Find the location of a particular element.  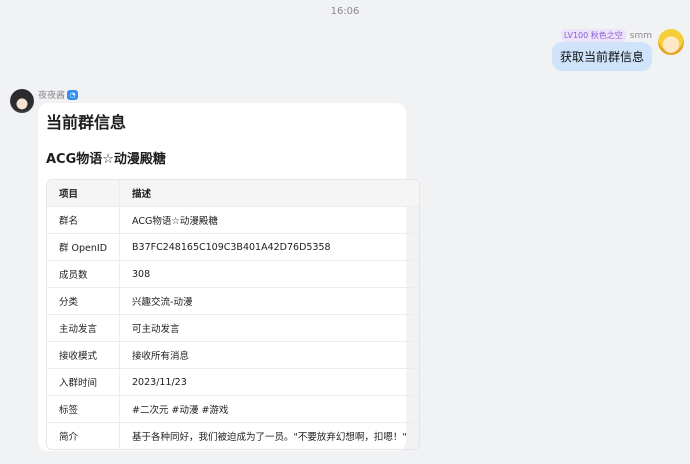

table-row: 成员数 308 is located at coordinates (233, 274).